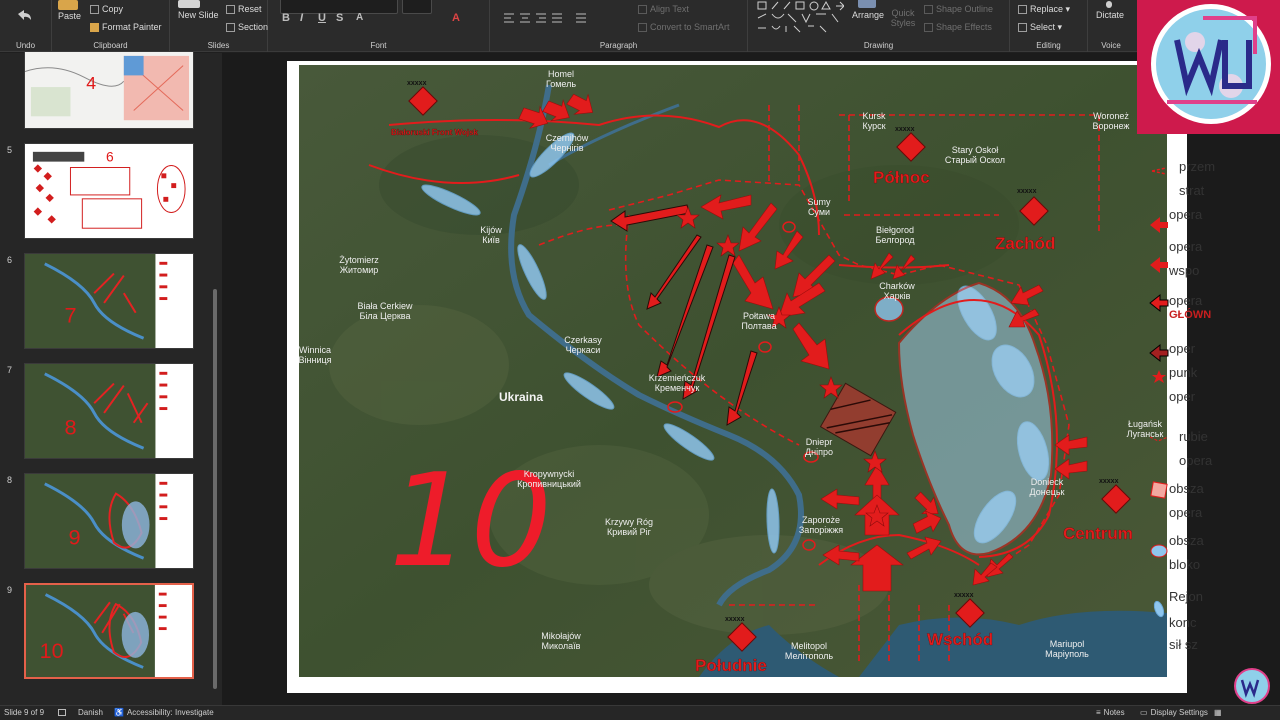 The width and height of the screenshot is (1280, 720). What do you see at coordinates (1208, 67) in the screenshot?
I see `channel-logo` at bounding box center [1208, 67].